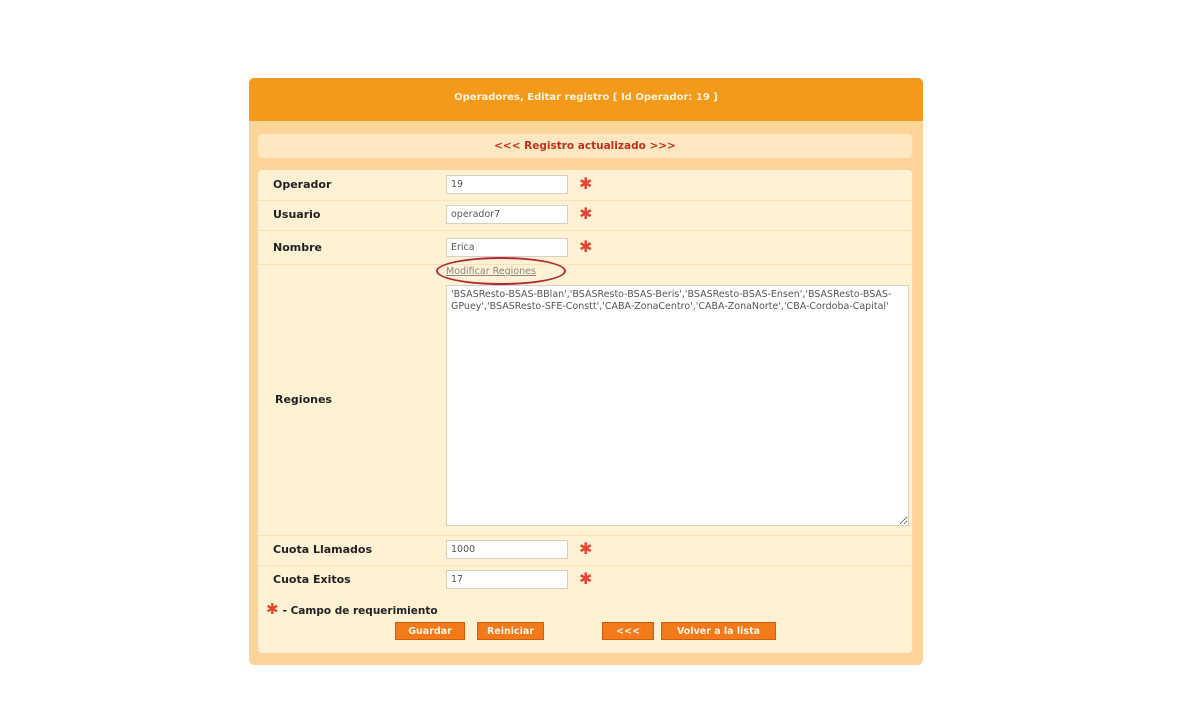 The width and height of the screenshot is (1204, 704). Describe the element at coordinates (628, 631) in the screenshot. I see `back-button: <<<` at that location.